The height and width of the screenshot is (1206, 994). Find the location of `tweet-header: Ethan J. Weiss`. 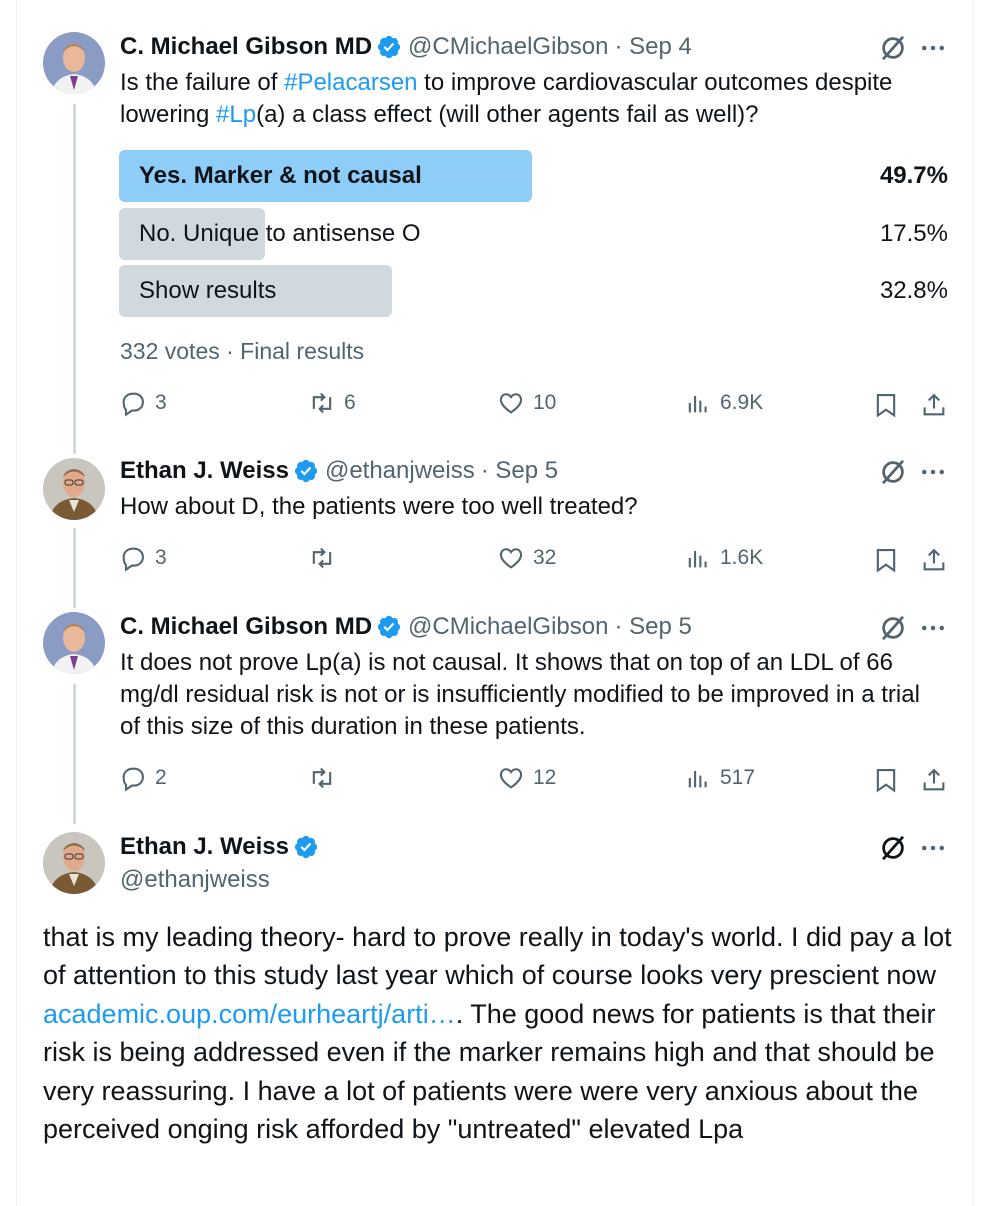

tweet-header: Ethan J. Weiss is located at coordinates (222, 847).